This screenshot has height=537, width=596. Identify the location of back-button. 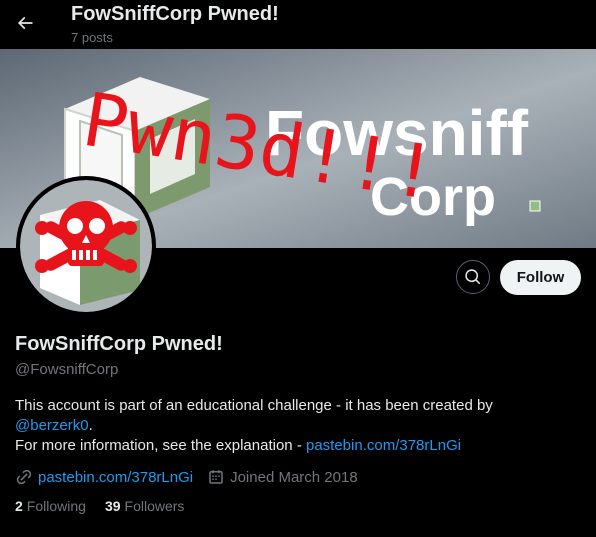
(25, 23).